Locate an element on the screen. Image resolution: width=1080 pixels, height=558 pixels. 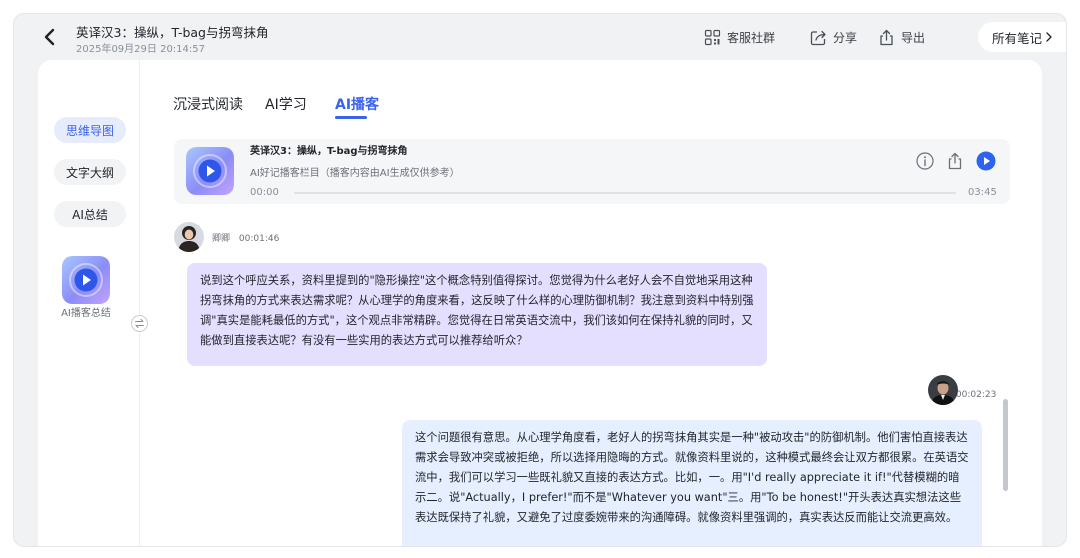
speaker-name: 卿卿 is located at coordinates (221, 239).